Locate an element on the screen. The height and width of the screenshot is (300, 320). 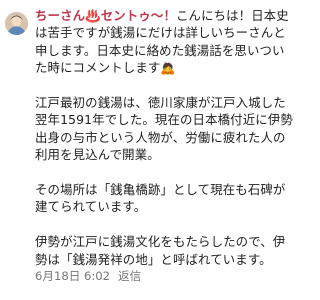
comment-author: ちーさん♨️セントゥ〜！ is located at coordinates (105, 15).